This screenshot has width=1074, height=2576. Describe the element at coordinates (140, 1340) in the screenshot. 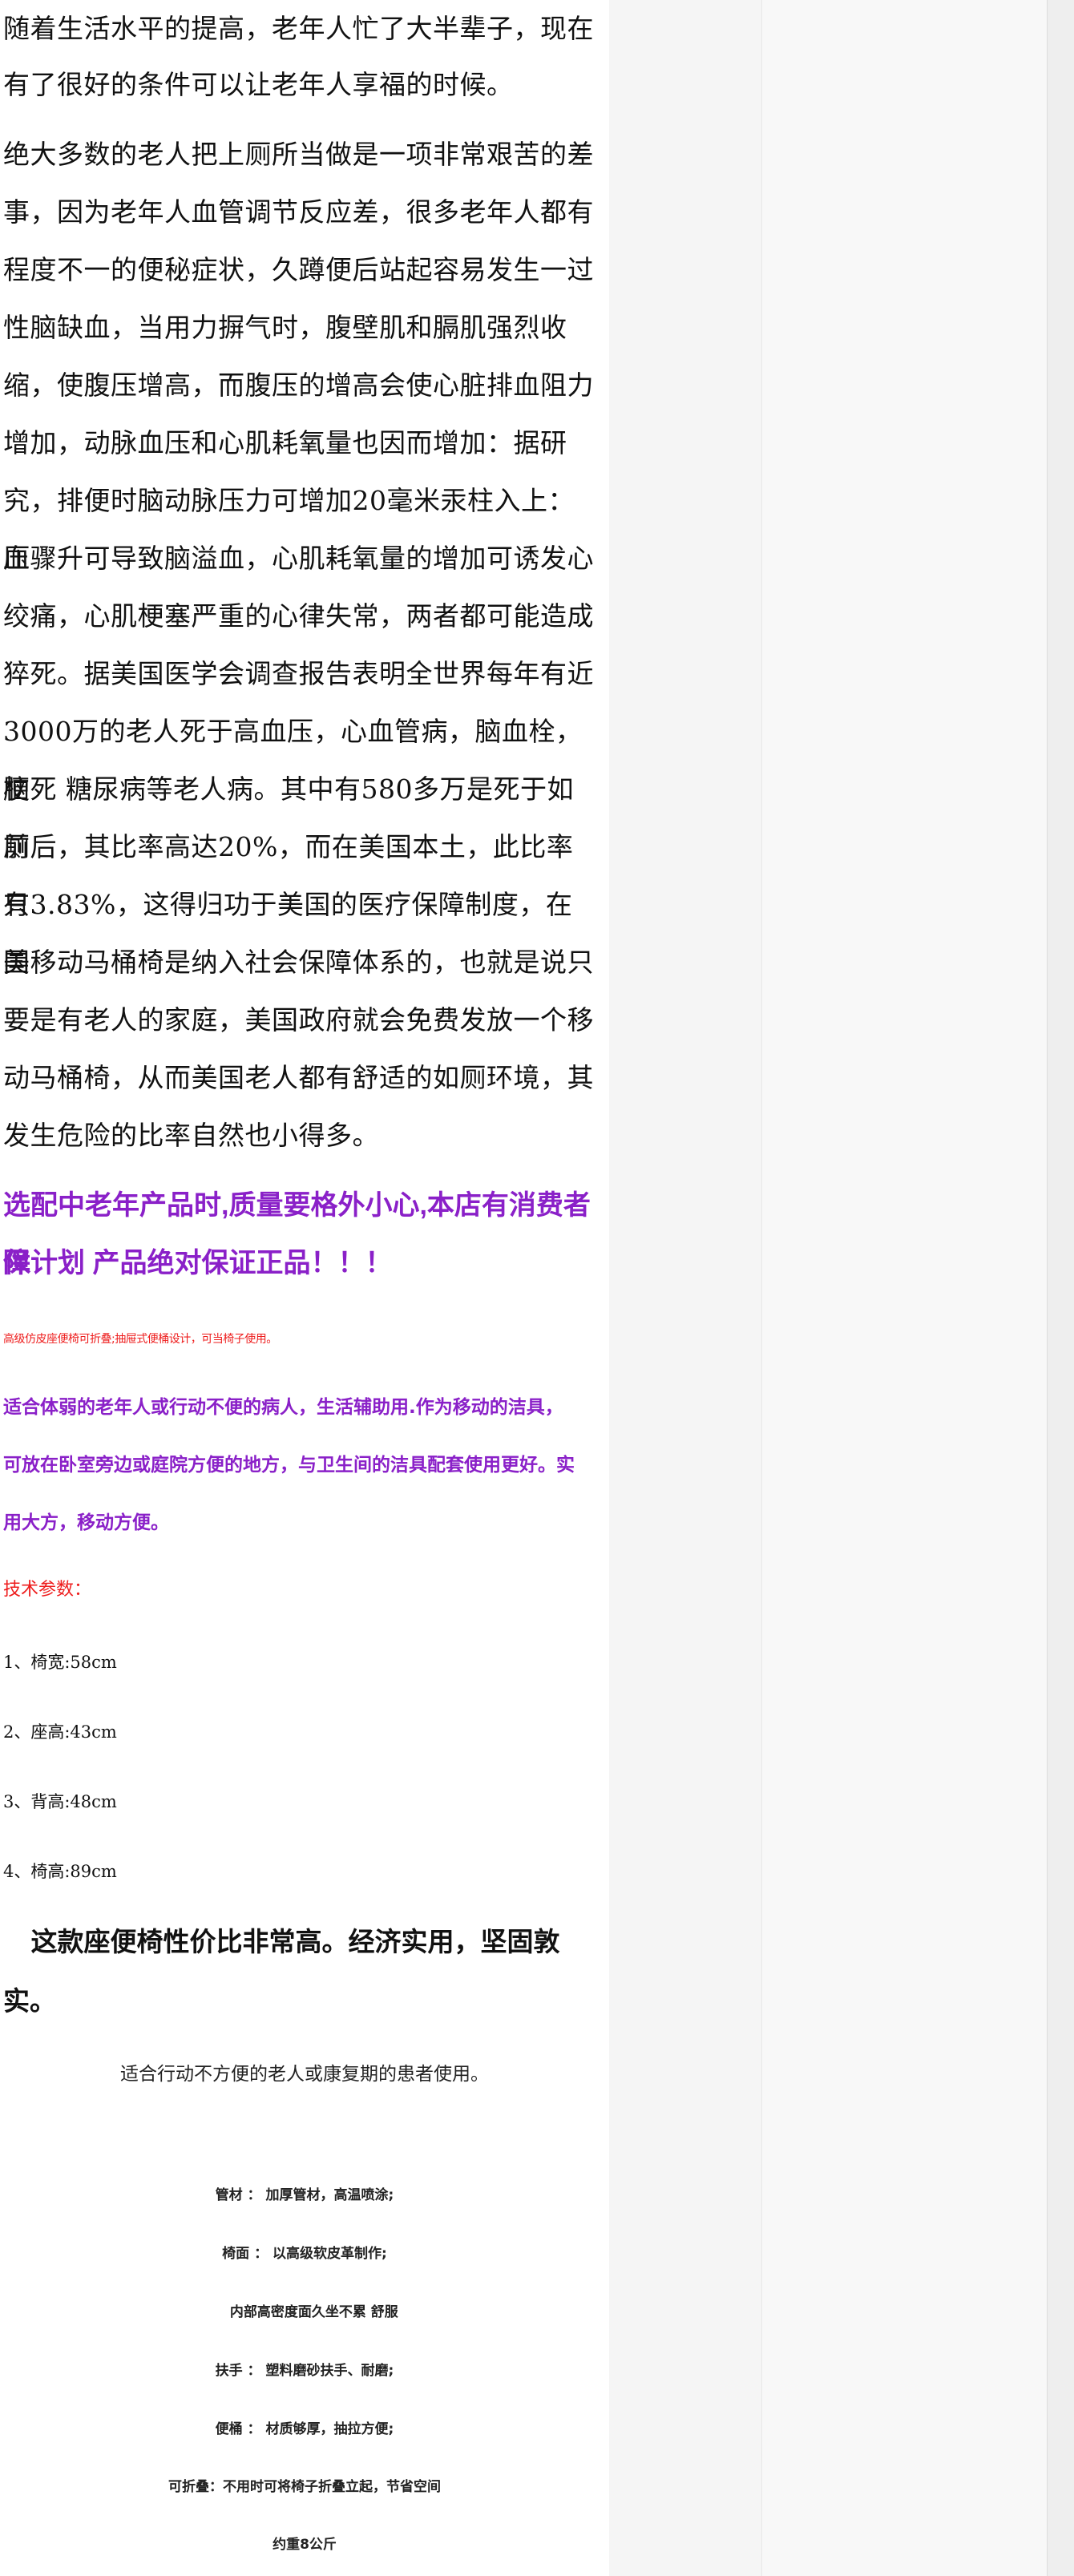

I see `red-feature-note: 高级仿皮座便椅可折叠;抽屉式便桶设计，可当椅子使用。` at that location.